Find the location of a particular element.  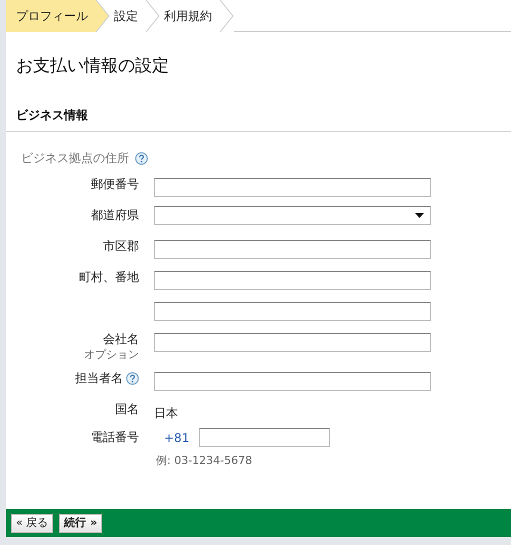

phone-example: 例: 03-1234-5678 is located at coordinates (204, 461).